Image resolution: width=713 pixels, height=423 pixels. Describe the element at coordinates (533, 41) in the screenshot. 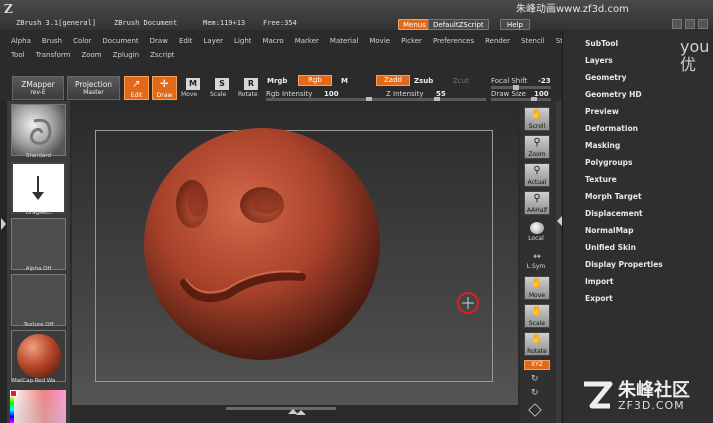

I see `menu-stencil: Stencil` at that location.